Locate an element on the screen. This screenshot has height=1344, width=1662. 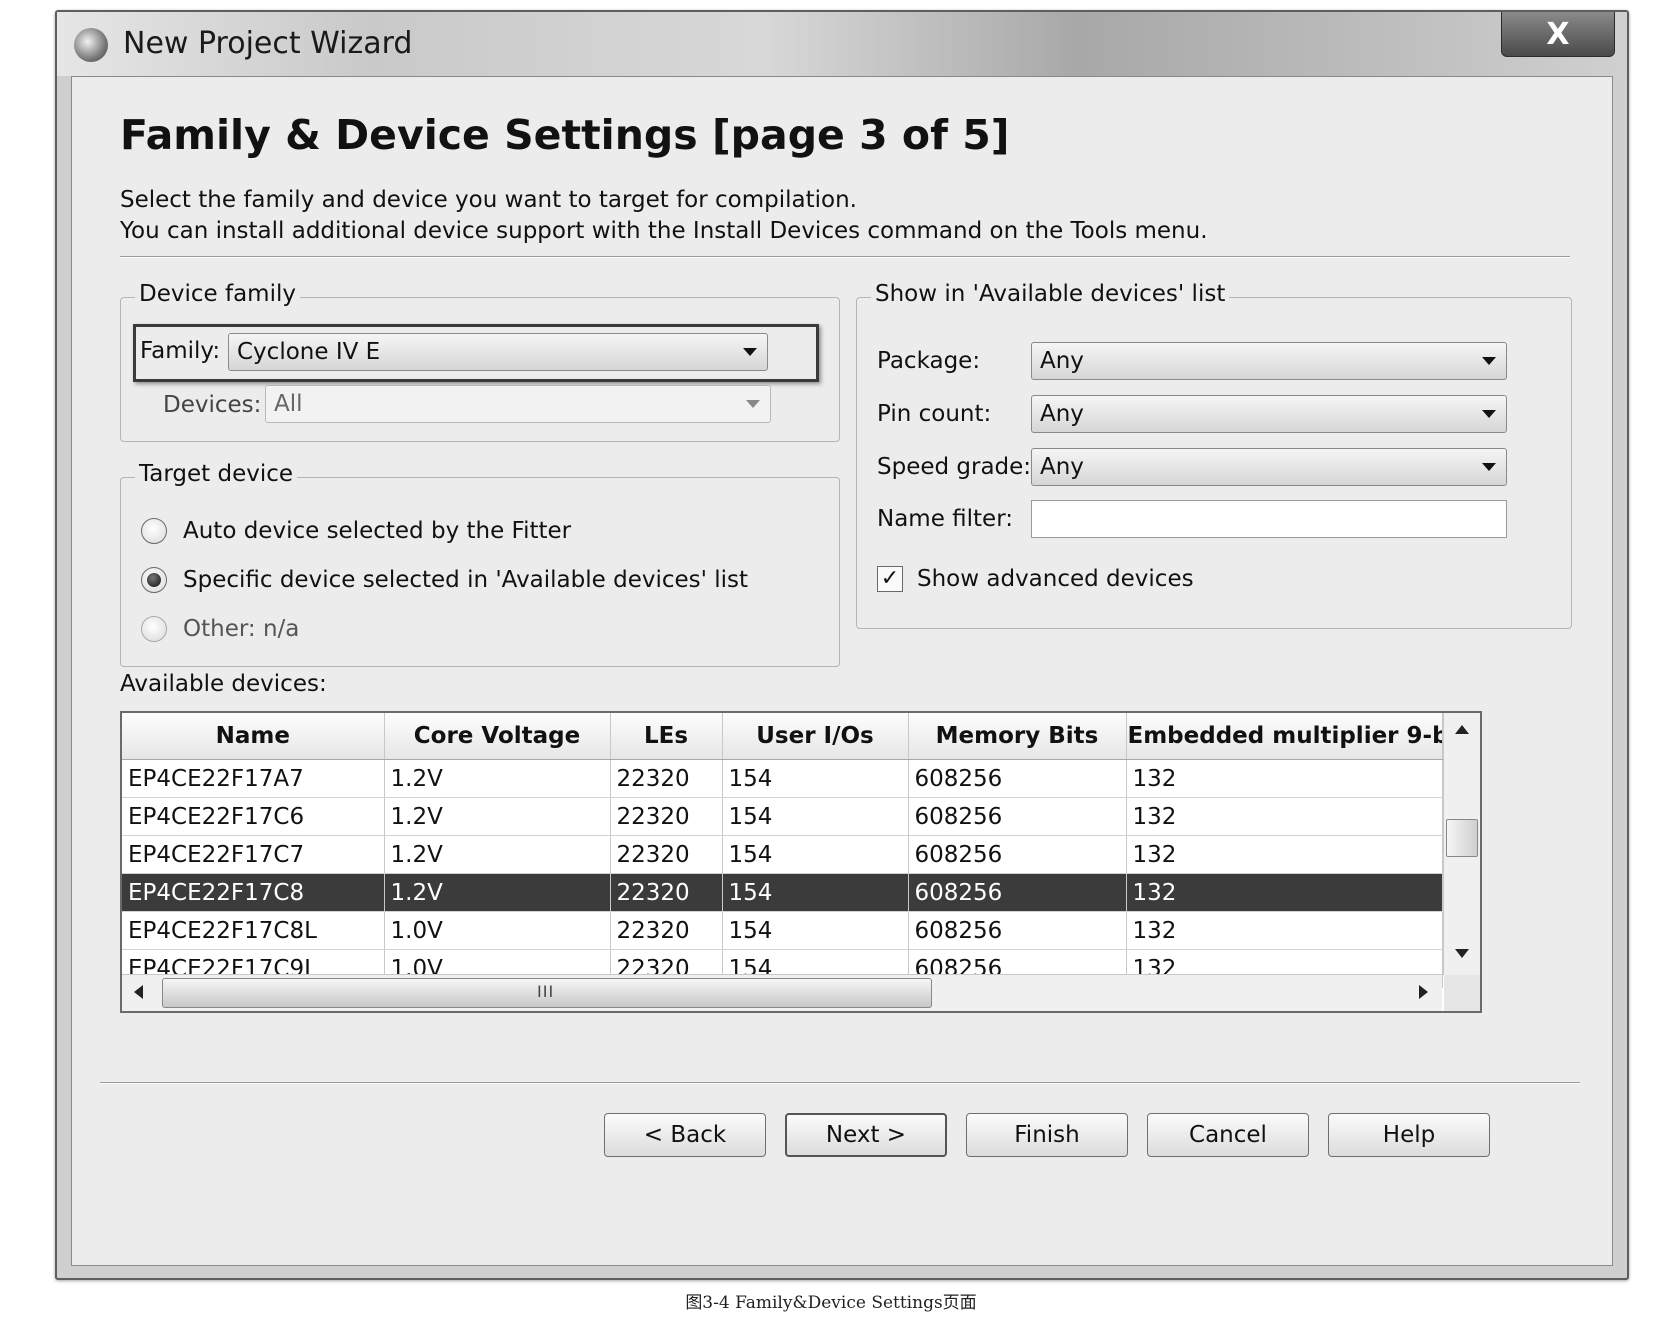
radio-auto-device is located at coordinates (154, 531).